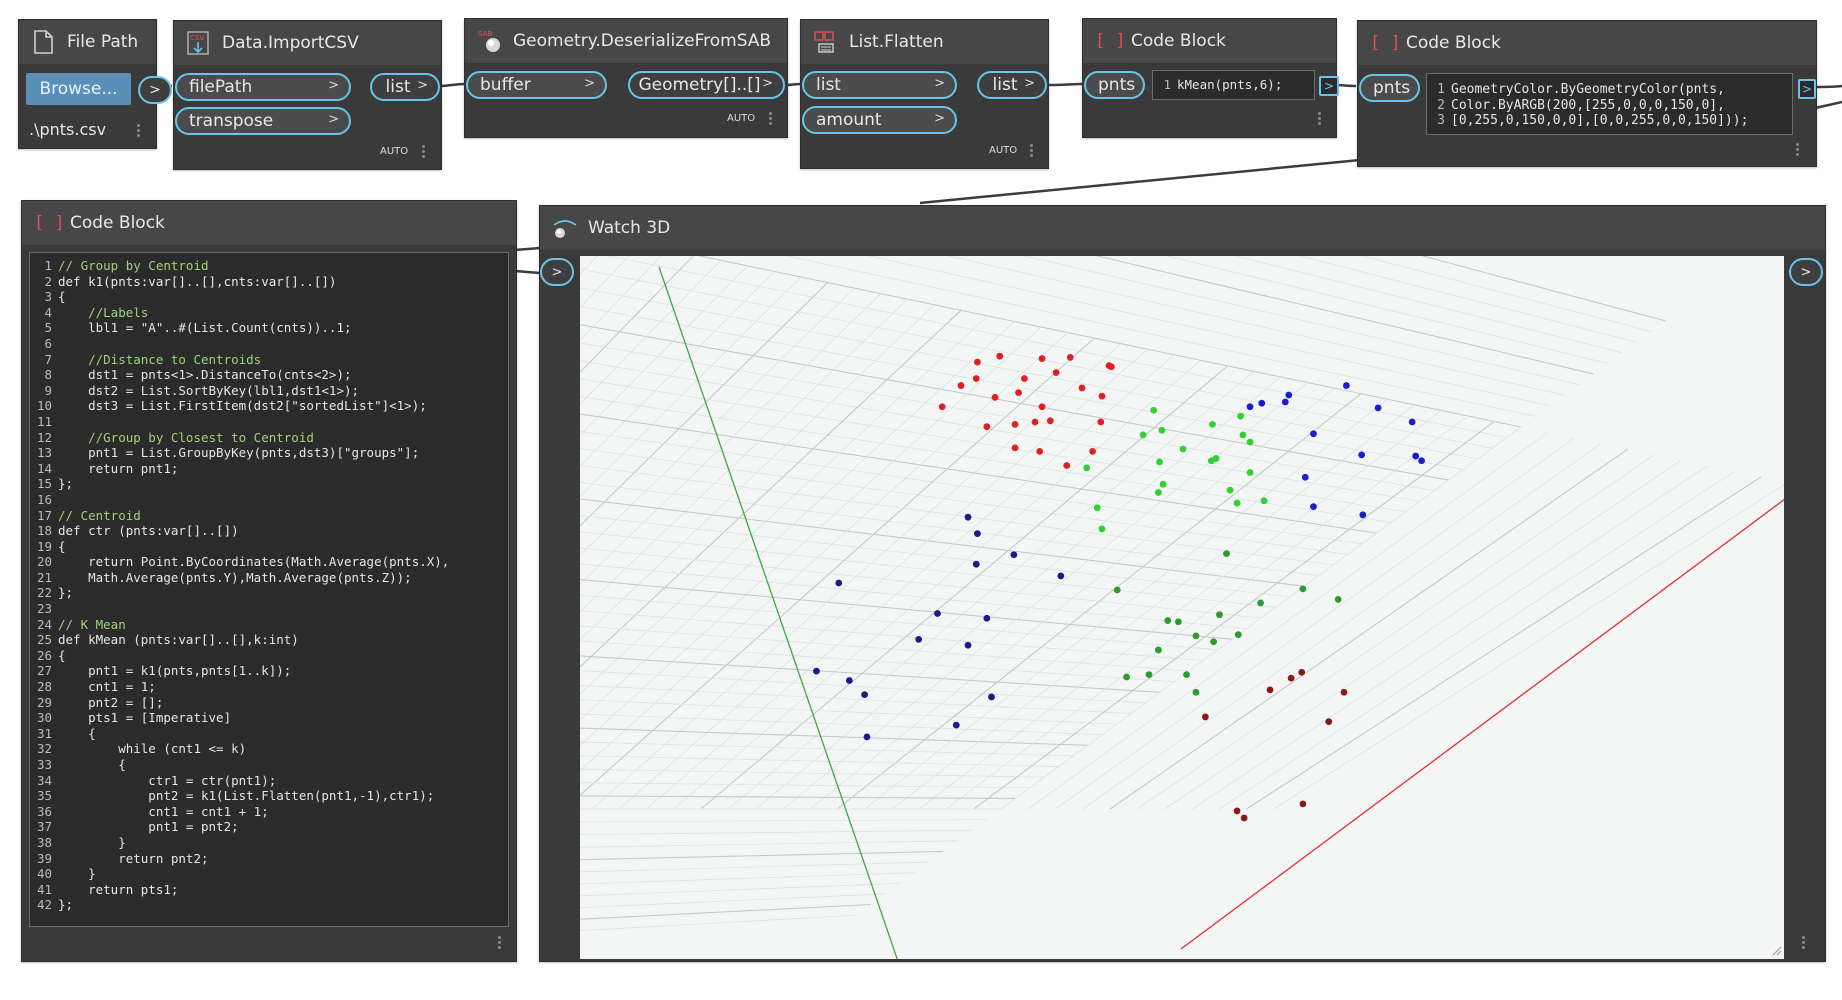 The image size is (1842, 1000). I want to click on code-editor: 1 kMean(pnts,6);, so click(1233, 85).